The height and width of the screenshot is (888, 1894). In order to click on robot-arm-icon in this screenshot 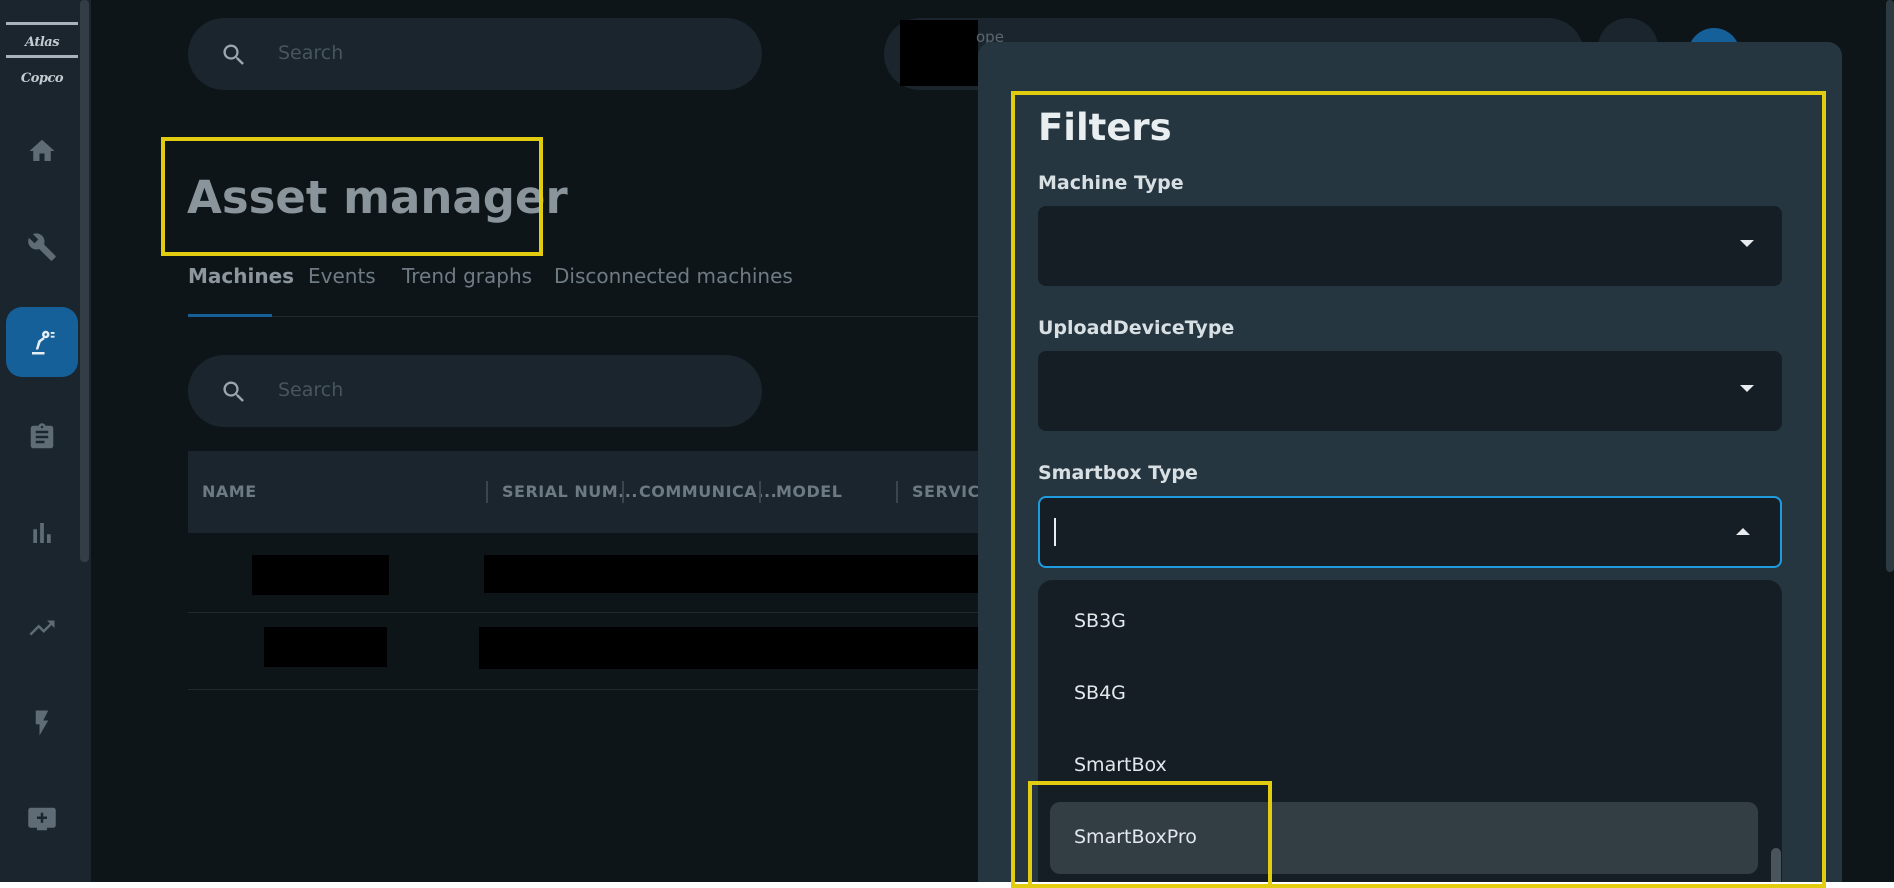, I will do `click(43, 342)`.